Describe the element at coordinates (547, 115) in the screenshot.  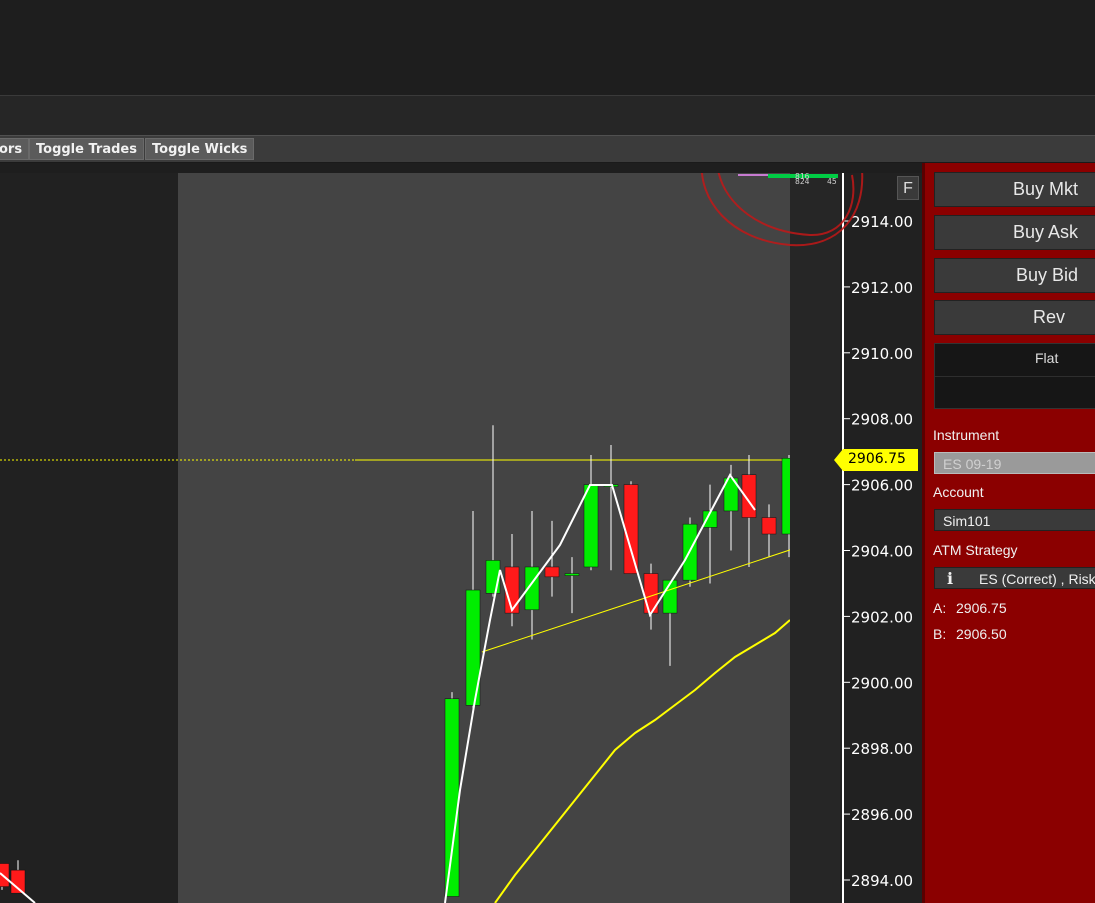
I see `menu-bar` at that location.